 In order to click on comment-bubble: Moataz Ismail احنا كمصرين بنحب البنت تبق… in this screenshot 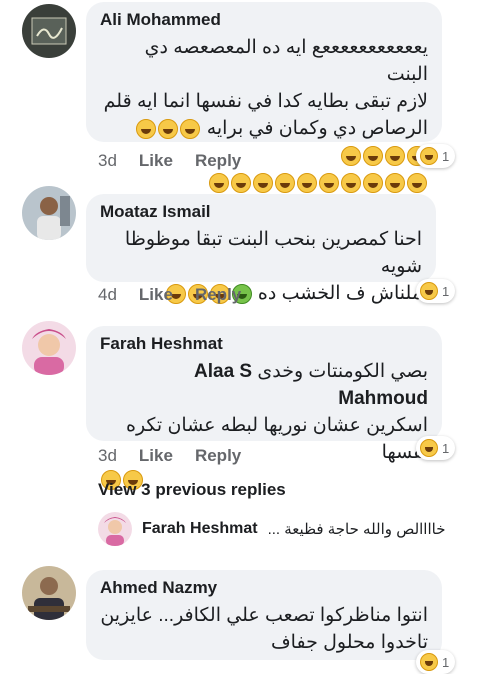, I will do `click(261, 249)`.